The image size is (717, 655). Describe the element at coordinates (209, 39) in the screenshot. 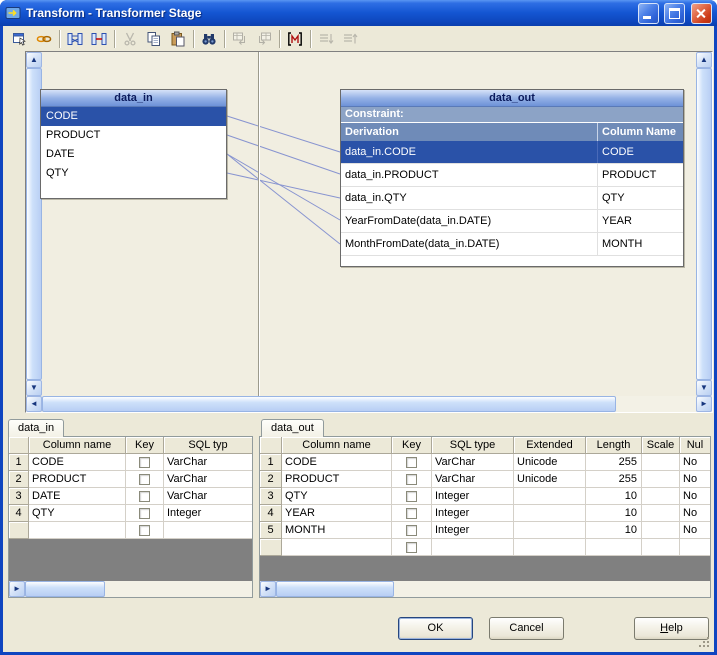

I see `find-replace-button` at that location.